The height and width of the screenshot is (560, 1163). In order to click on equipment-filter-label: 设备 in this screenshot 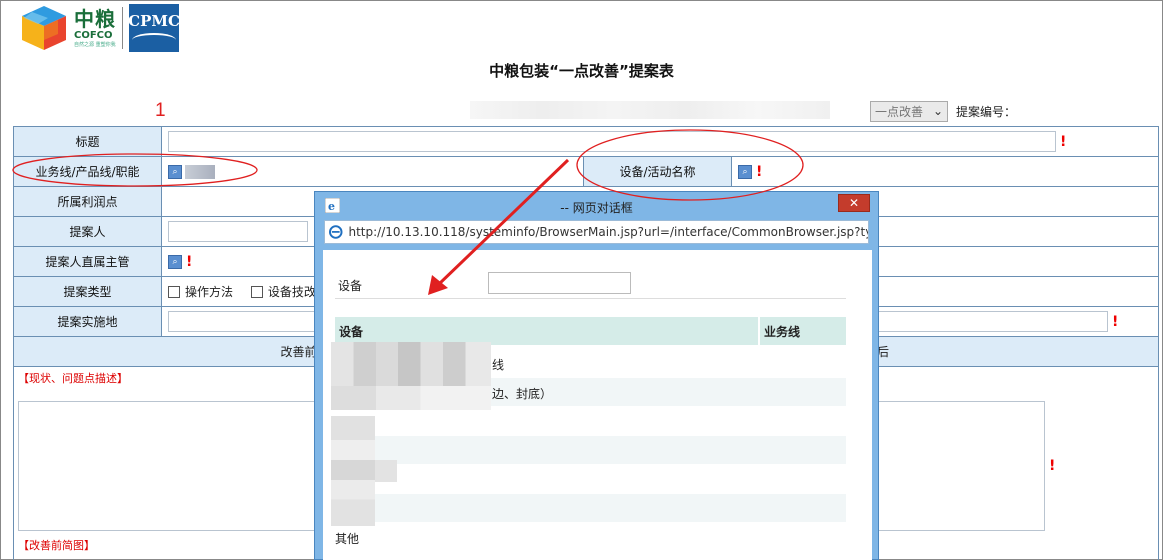, I will do `click(350, 286)`.